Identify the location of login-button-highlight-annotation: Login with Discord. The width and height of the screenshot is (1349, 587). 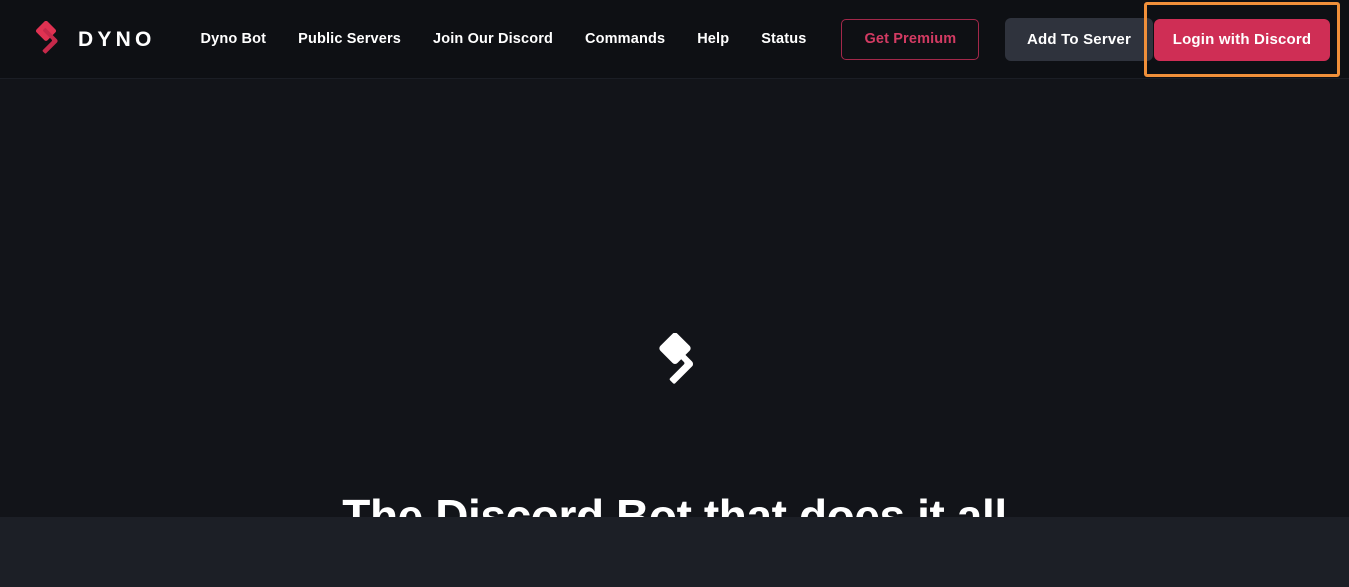
(1242, 39).